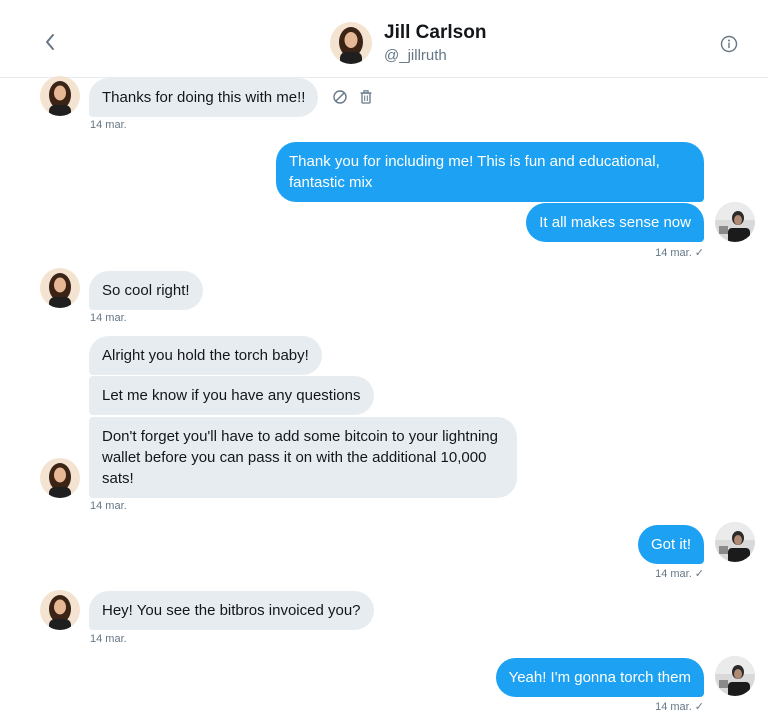 The width and height of the screenshot is (768, 725). Describe the element at coordinates (231, 610) in the screenshot. I see `message-bubble-incoming: Hey! You see the bitbros invoiced you?` at that location.